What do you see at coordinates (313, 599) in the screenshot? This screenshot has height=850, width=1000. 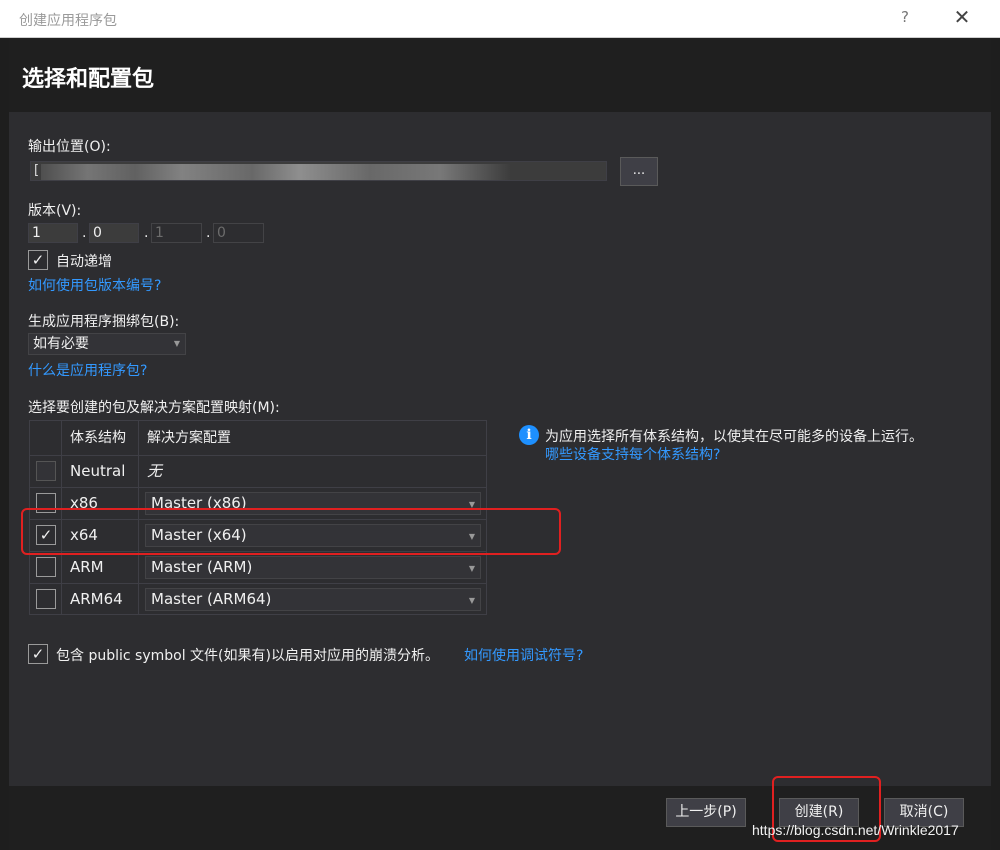 I see `config-select-arm64: Master (ARM64) ▼` at bounding box center [313, 599].